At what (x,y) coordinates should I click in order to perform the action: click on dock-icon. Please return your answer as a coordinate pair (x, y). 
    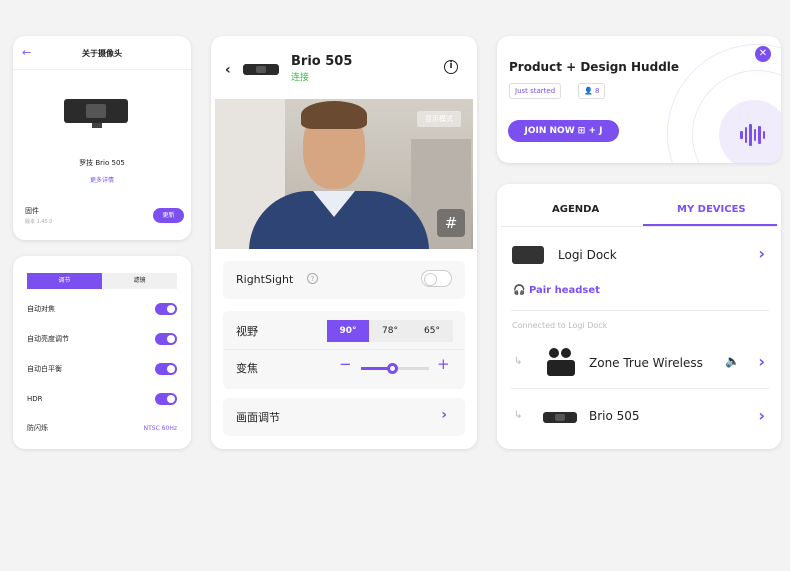
    Looking at the image, I should click on (528, 255).